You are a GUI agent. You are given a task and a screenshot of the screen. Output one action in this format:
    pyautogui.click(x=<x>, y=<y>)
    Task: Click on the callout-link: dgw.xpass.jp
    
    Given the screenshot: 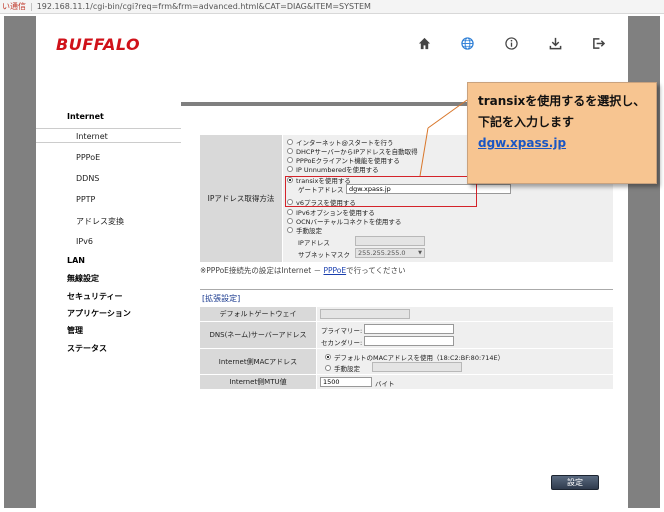 What is the action you would take?
    pyautogui.click(x=567, y=143)
    